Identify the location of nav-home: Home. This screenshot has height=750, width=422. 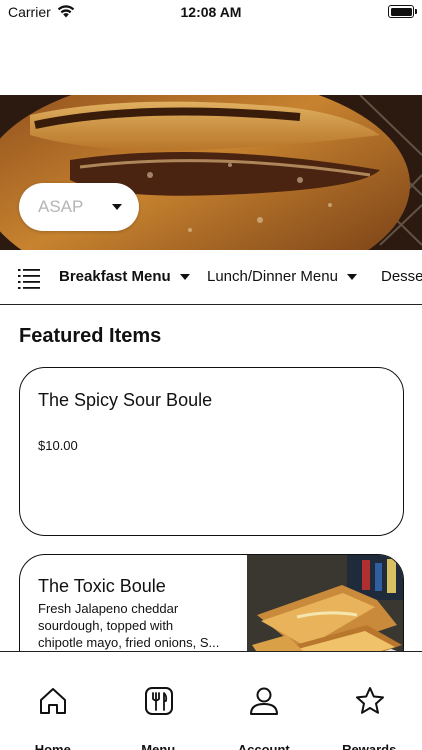
(53, 701).